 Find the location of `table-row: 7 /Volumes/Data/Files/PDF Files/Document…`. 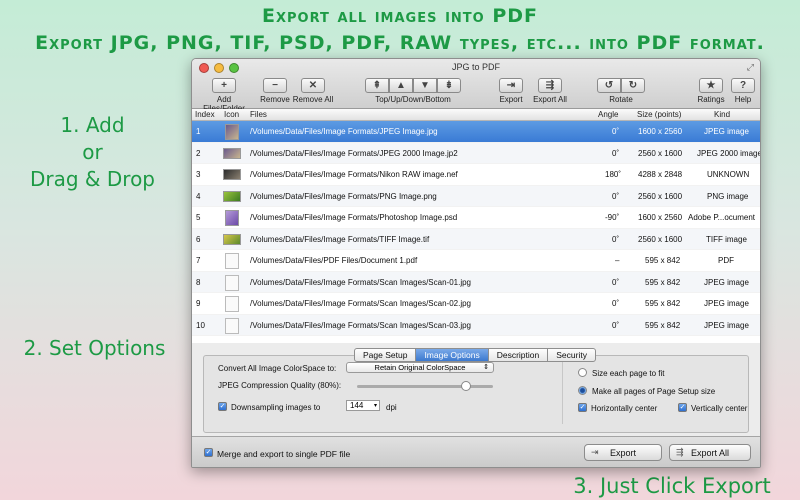

table-row: 7 /Volumes/Data/Files/PDF Files/Document… is located at coordinates (476, 261).